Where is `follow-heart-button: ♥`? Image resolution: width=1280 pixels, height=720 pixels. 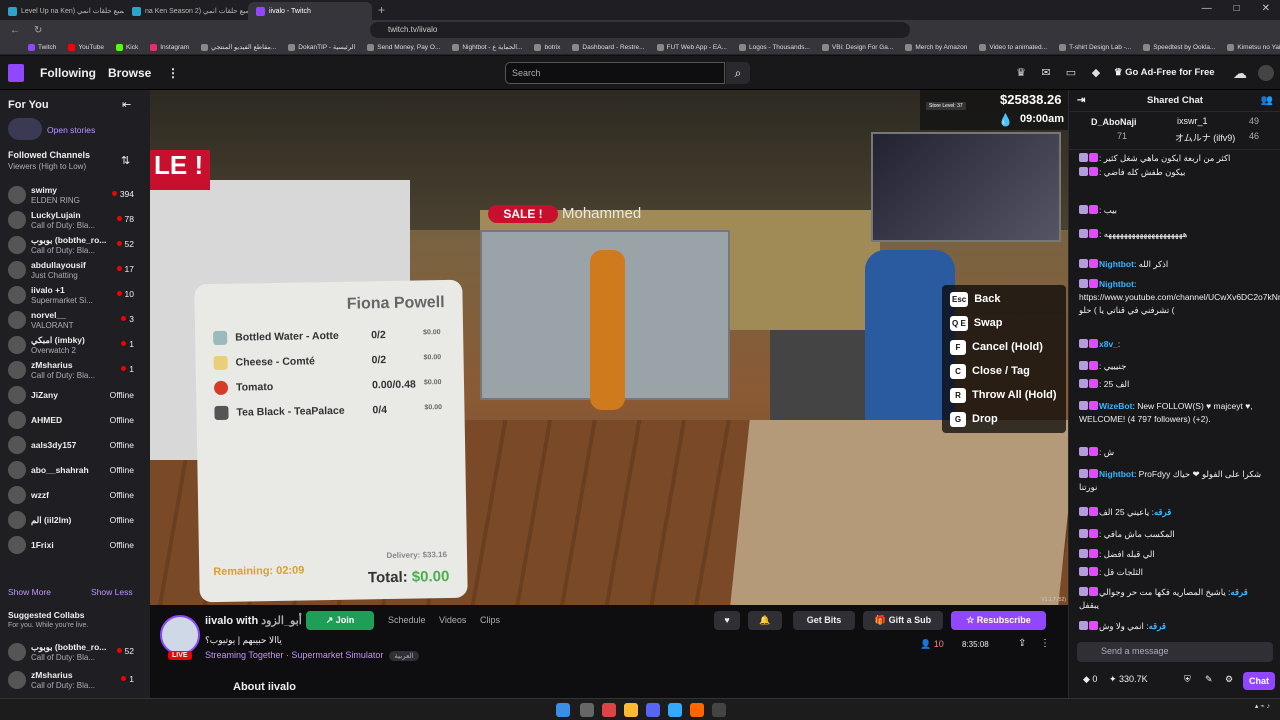
follow-heart-button: ♥ is located at coordinates (727, 620).